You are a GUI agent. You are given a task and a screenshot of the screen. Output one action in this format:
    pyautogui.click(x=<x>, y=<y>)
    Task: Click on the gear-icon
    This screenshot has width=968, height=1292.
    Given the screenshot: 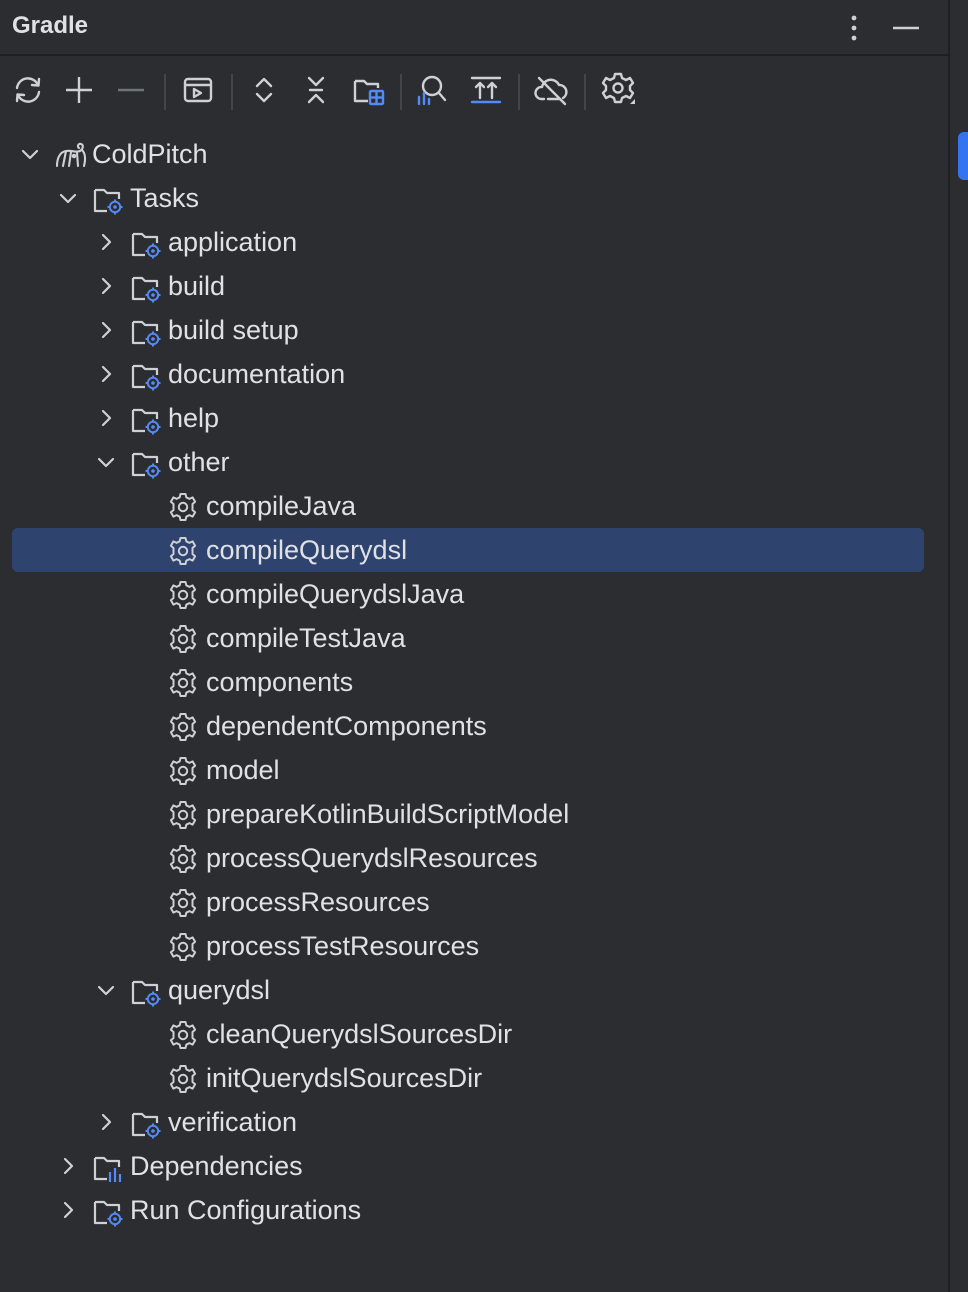 What is the action you would take?
    pyautogui.click(x=618, y=88)
    